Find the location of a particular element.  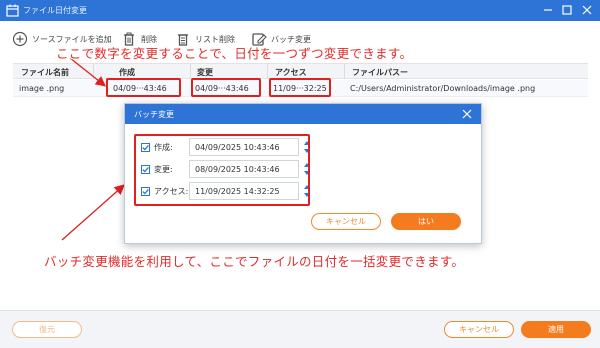

table-header: ファイル名前 作成 変更 アクセス ファイルパスー is located at coordinates (300, 71).